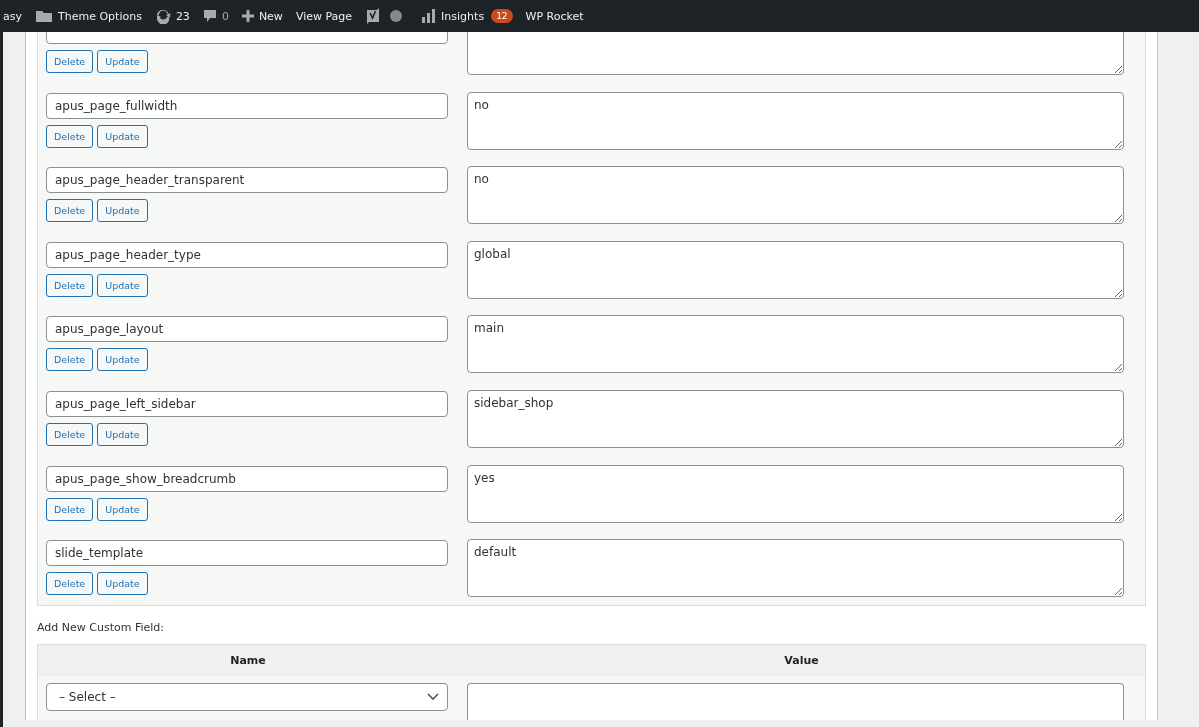 This screenshot has height=727, width=1199. Describe the element at coordinates (795, 269) in the screenshot. I see `field-value-textarea: global` at that location.